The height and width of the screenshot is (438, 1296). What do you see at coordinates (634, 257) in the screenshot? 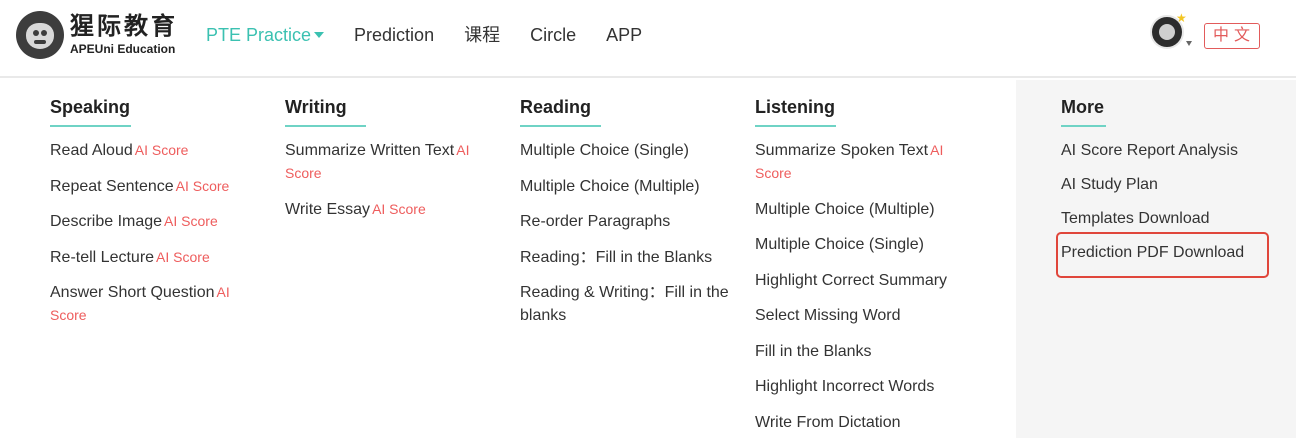
I see `menu-item-reading-fill-blanks: Reading：Fill in the Blanks` at bounding box center [634, 257].